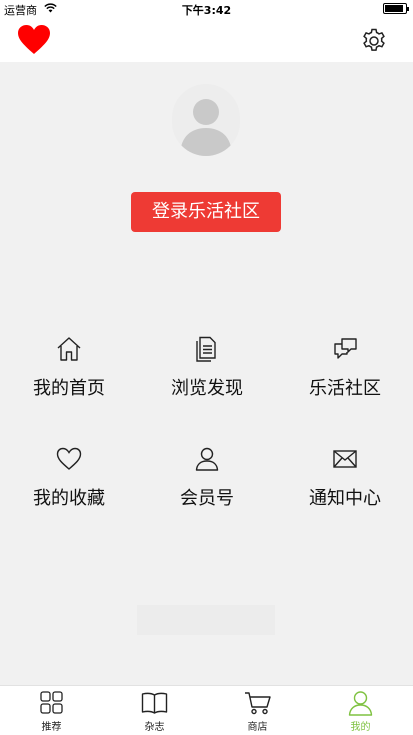  I want to click on menu-item-browse: 浏览发现, so click(207, 370).